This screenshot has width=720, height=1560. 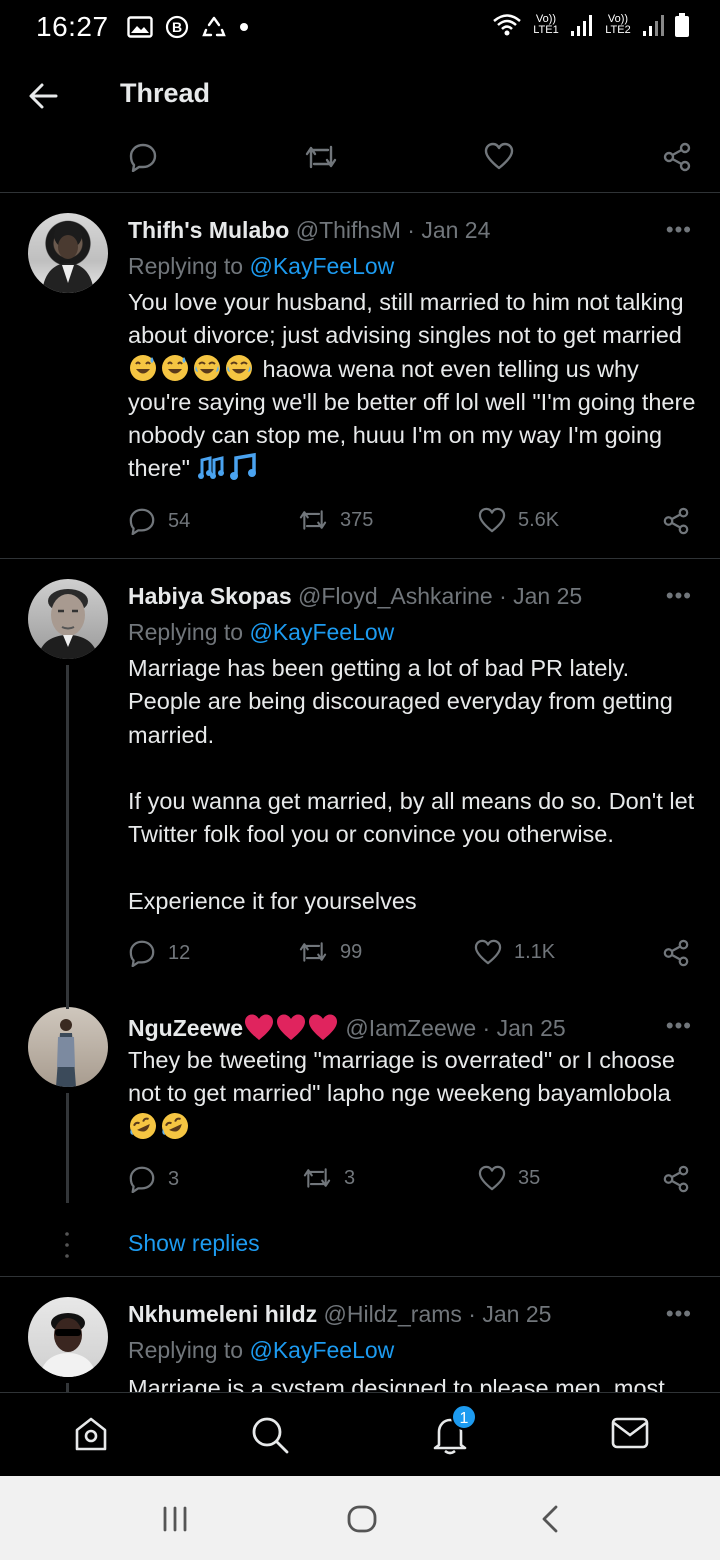 What do you see at coordinates (211, 468) in the screenshot?
I see `music-notes-icon` at bounding box center [211, 468].